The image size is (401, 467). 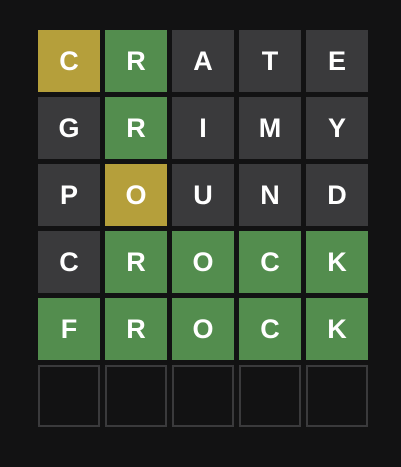 What do you see at coordinates (203, 61) in the screenshot?
I see `letter-tile: A` at bounding box center [203, 61].